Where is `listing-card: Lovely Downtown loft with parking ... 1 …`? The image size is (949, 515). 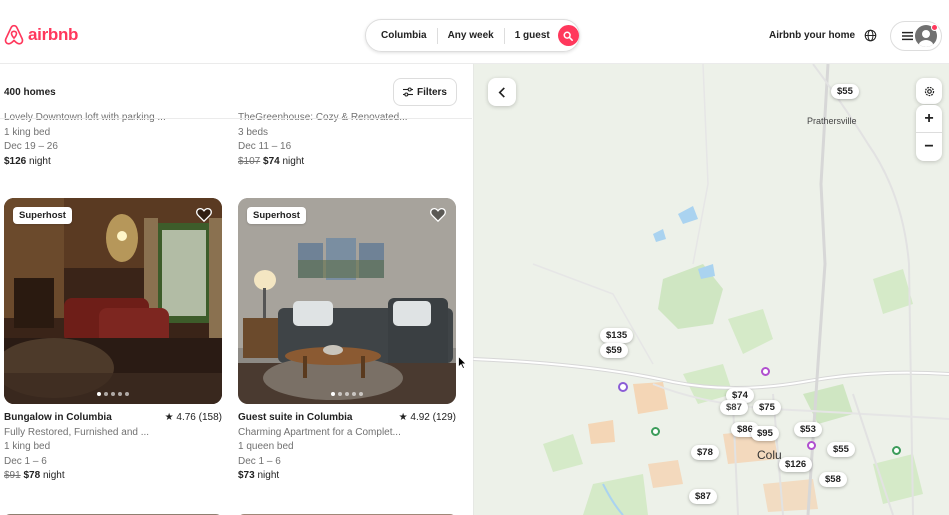
listing-card: Lovely Downtown loft with parking ... 1 … is located at coordinates (114, 140).